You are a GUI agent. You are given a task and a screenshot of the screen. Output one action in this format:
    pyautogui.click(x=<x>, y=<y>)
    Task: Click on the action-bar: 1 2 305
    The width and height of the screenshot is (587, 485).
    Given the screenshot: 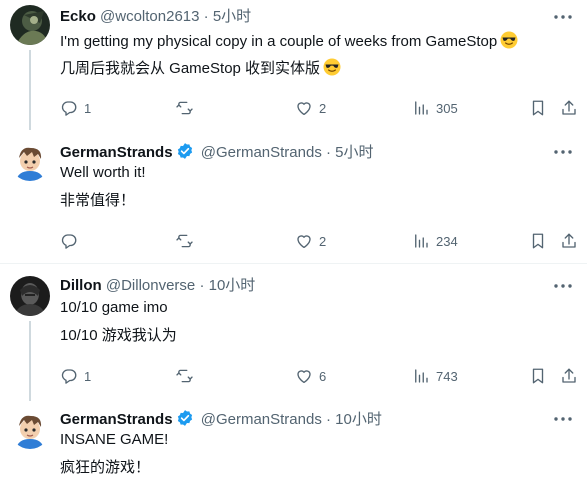 What is the action you would take?
    pyautogui.click(x=320, y=108)
    